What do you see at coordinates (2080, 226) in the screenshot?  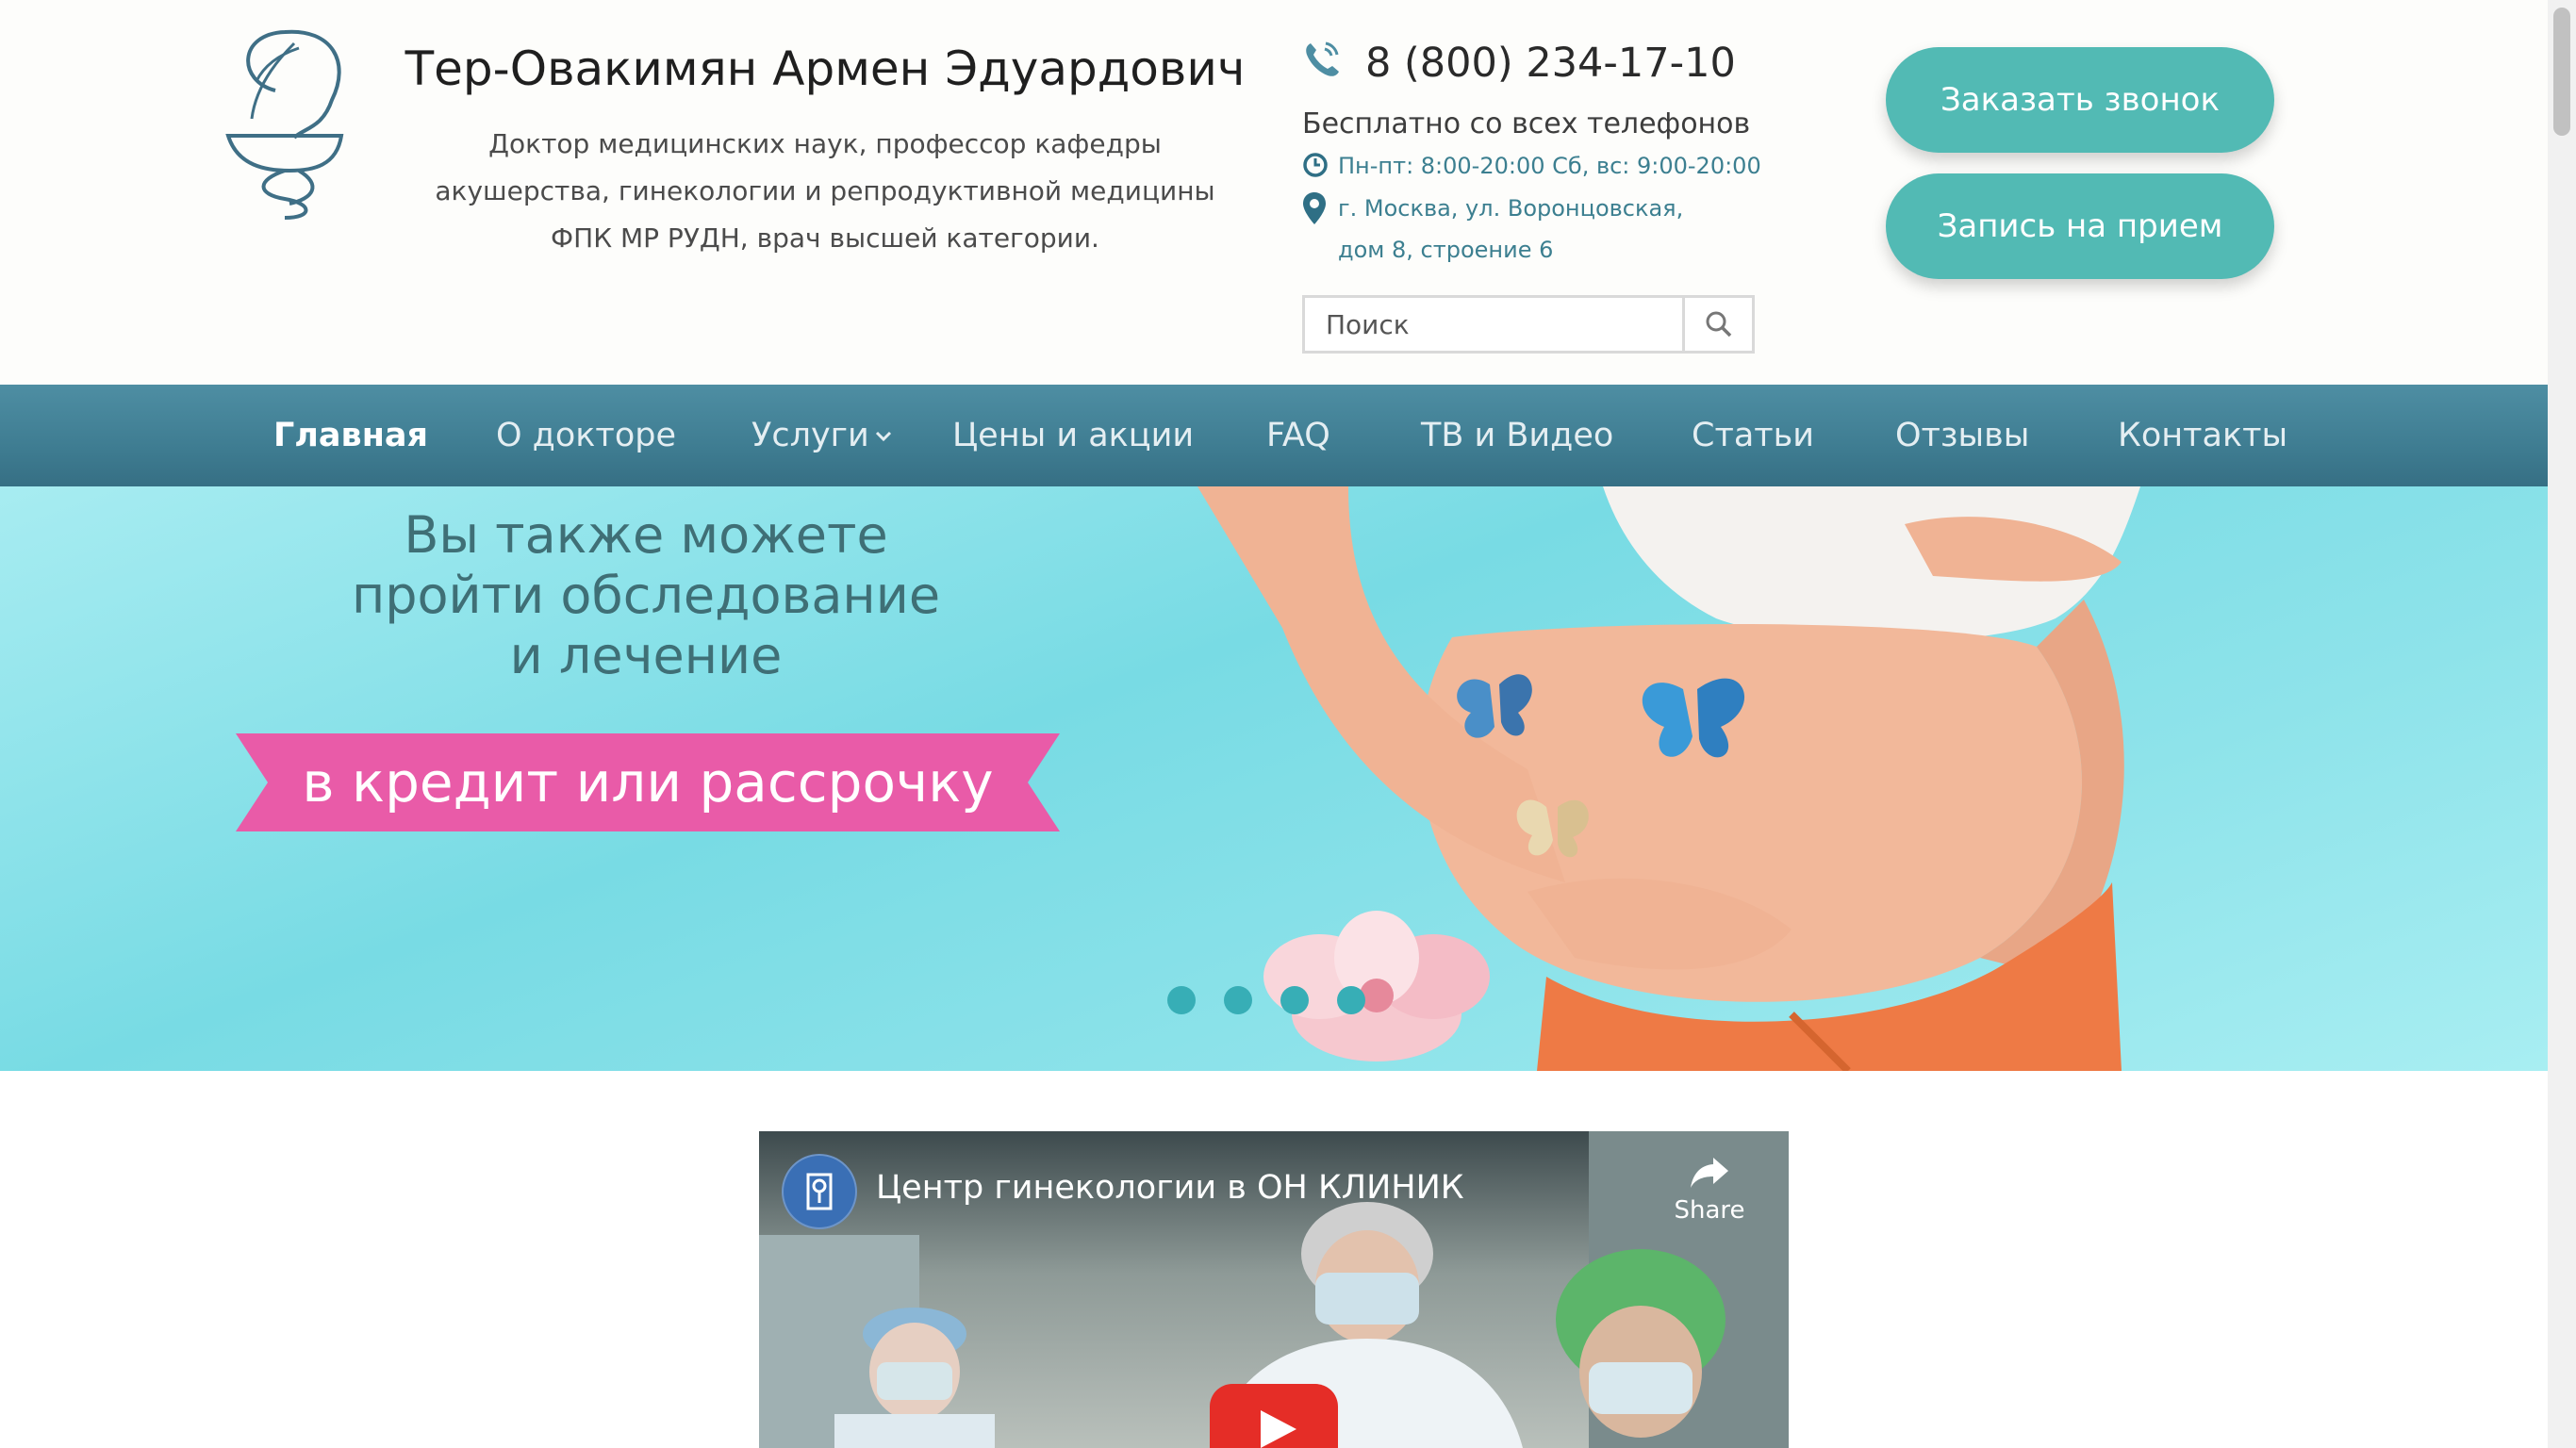 I see `appointment-button: Запись на прием` at bounding box center [2080, 226].